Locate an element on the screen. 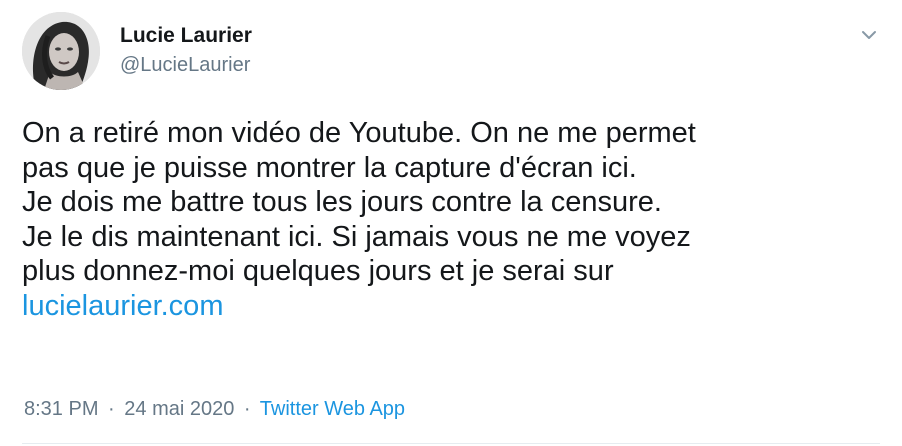  tweet-time: 8:31 PM is located at coordinates (61, 409).